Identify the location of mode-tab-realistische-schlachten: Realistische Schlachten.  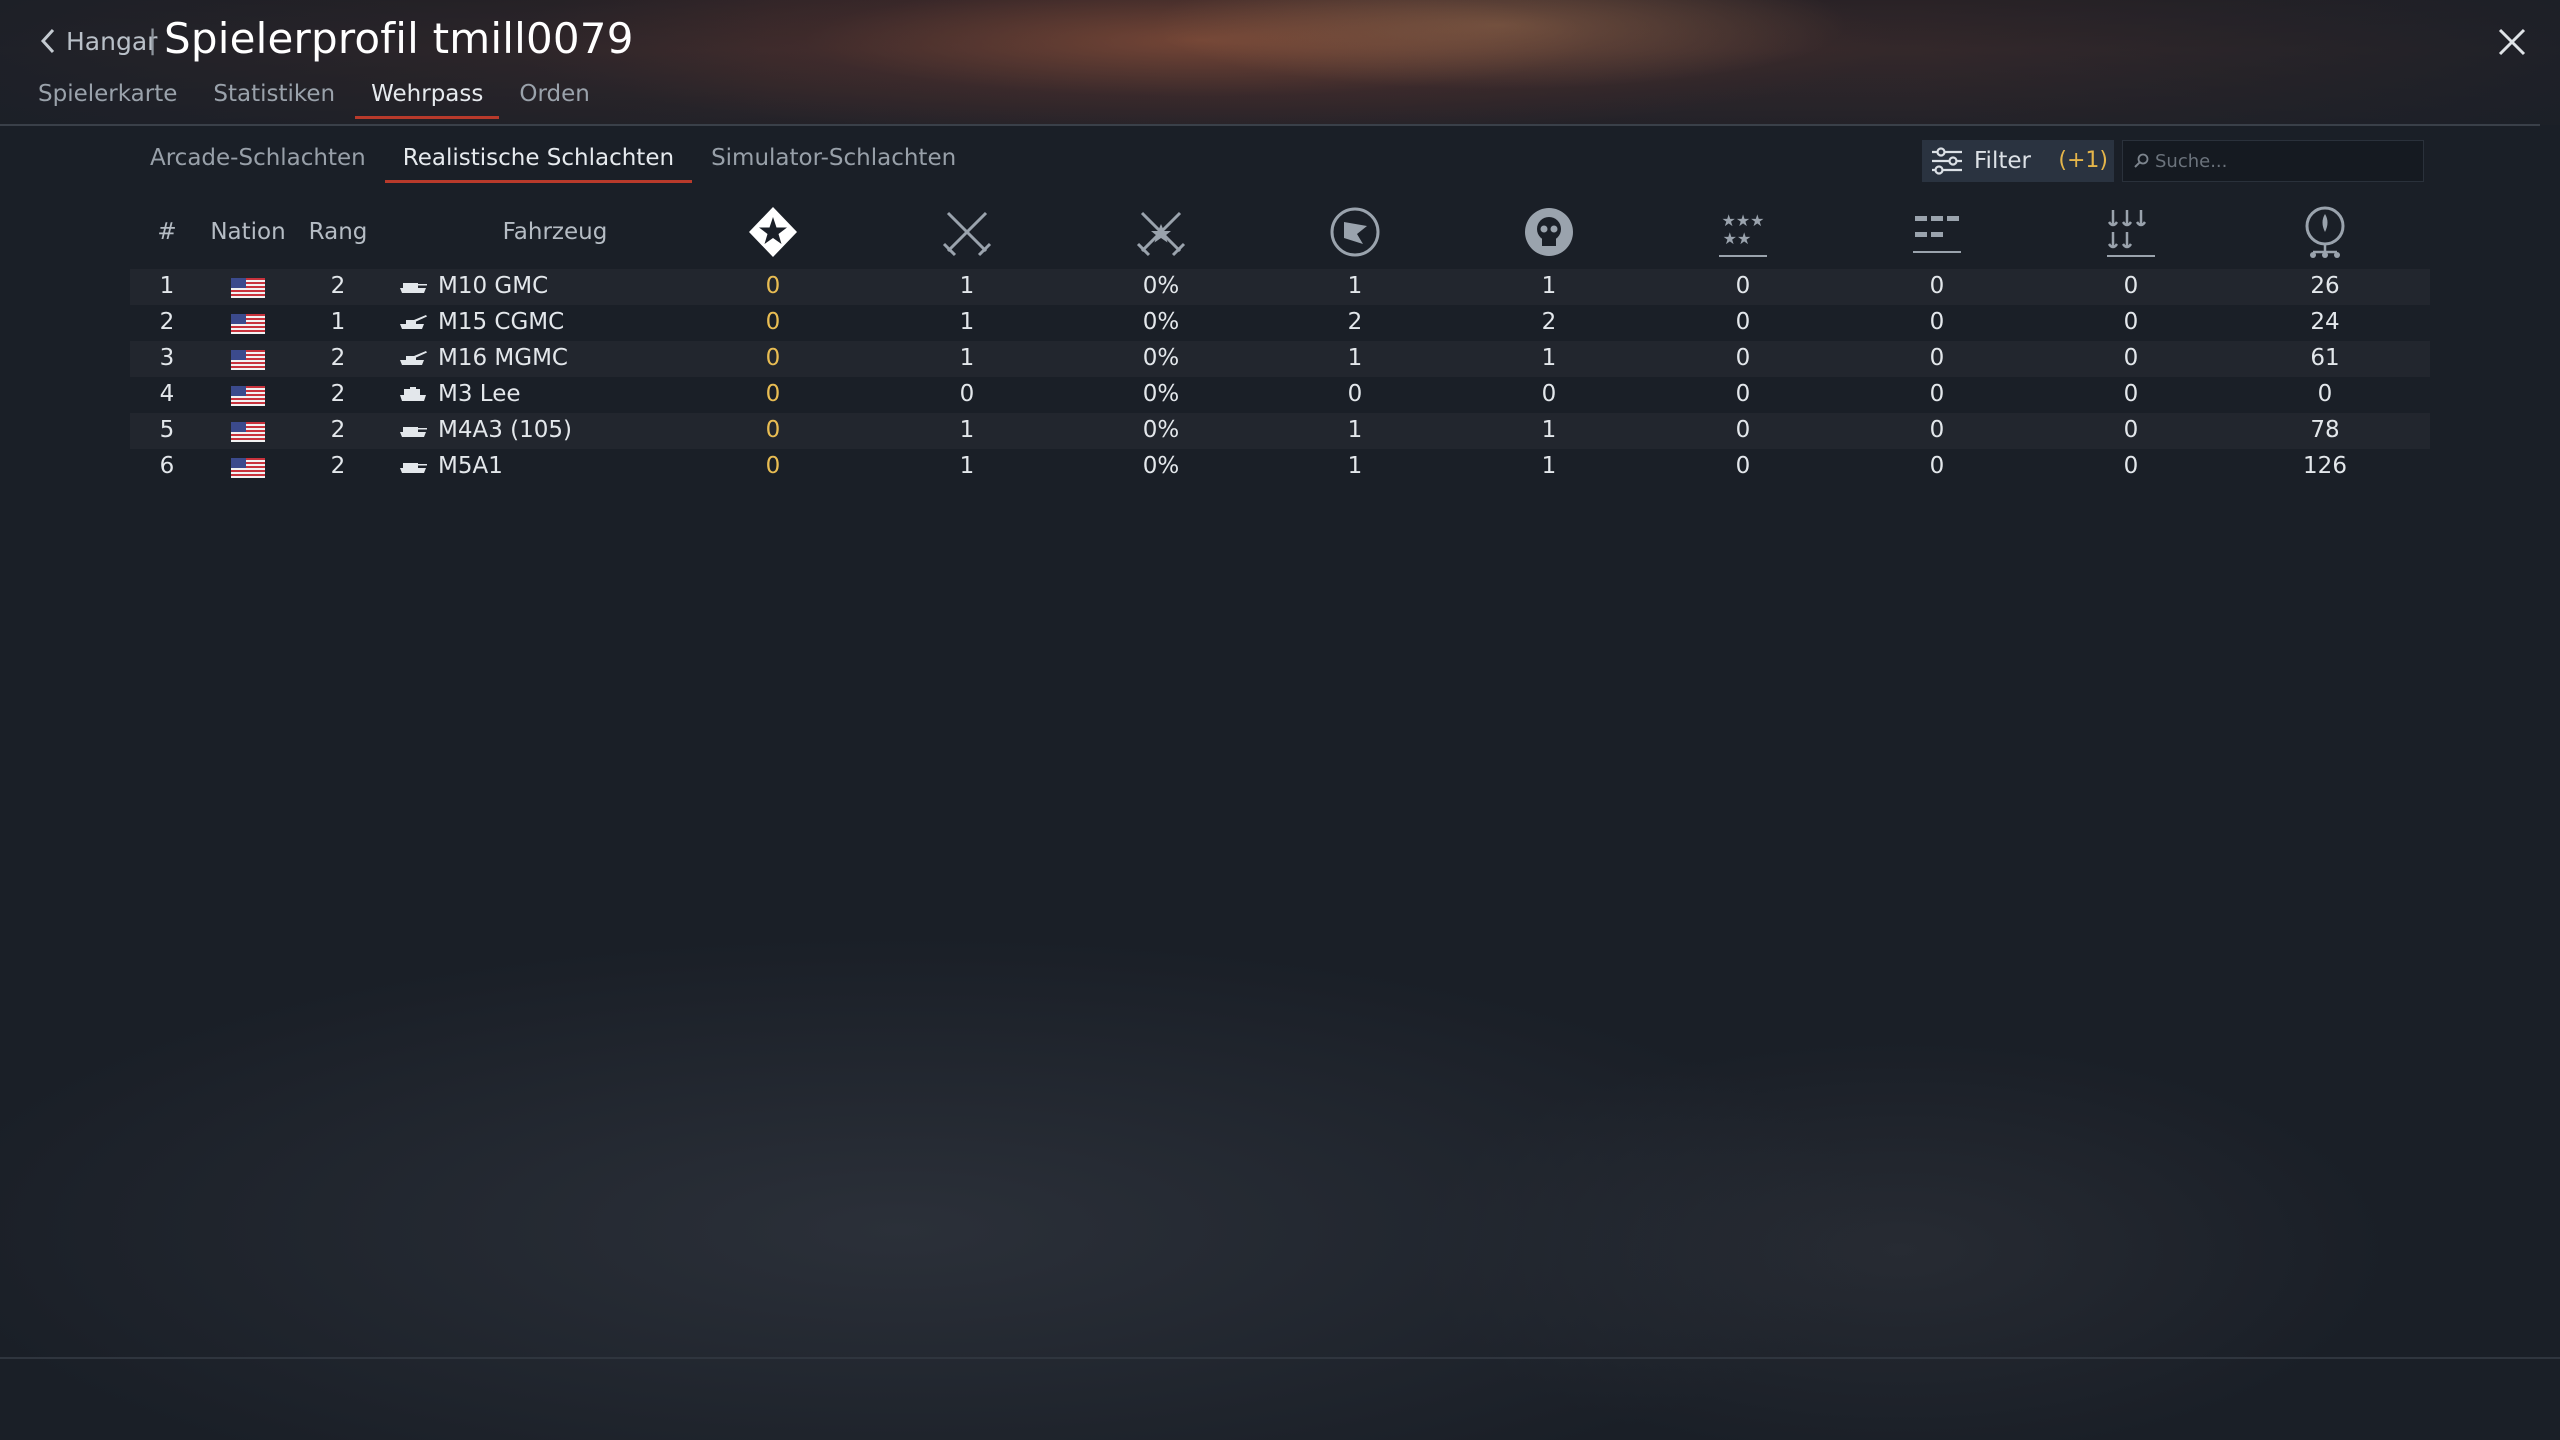
(538, 164).